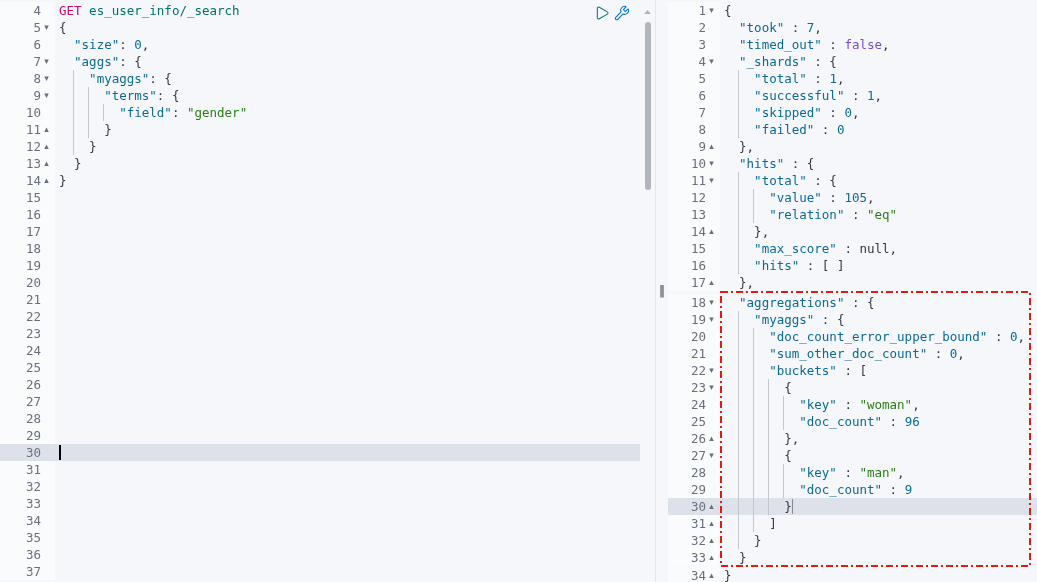 This screenshot has width=1037, height=582. What do you see at coordinates (33, 520) in the screenshot?
I see `line-number: 34` at bounding box center [33, 520].